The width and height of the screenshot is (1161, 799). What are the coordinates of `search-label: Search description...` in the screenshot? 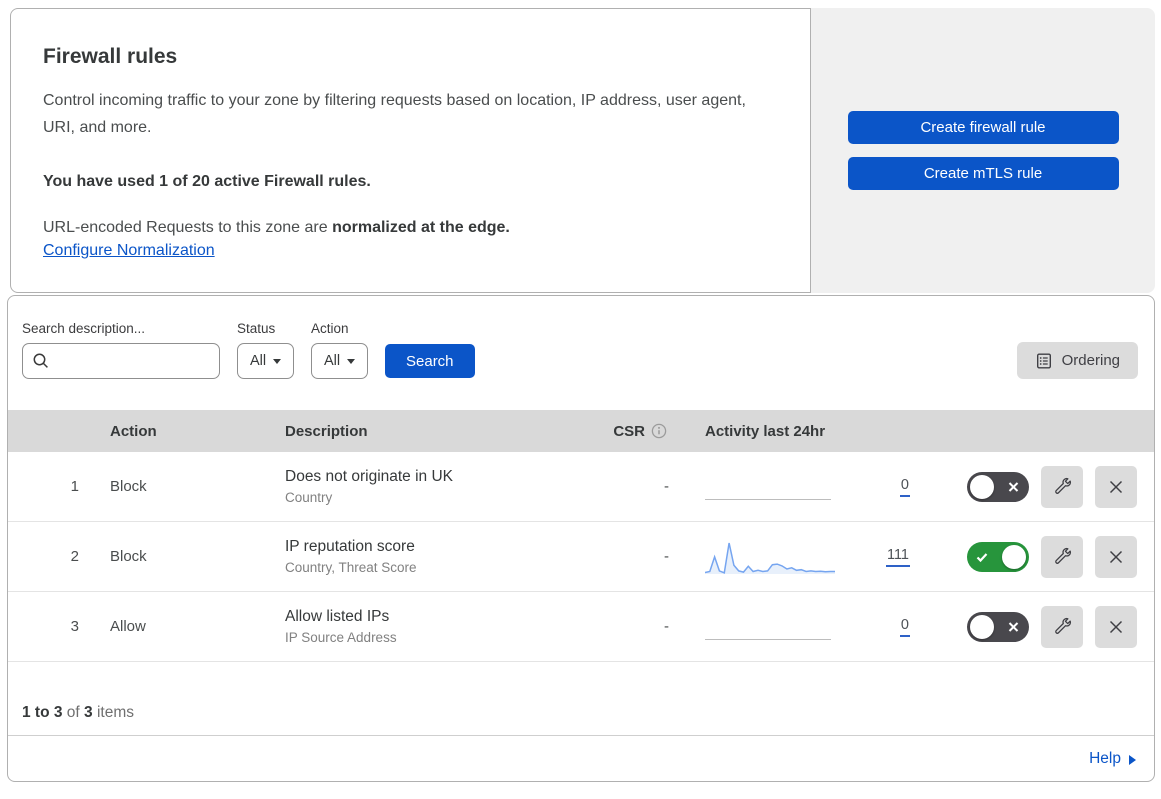 It's located at (84, 328).